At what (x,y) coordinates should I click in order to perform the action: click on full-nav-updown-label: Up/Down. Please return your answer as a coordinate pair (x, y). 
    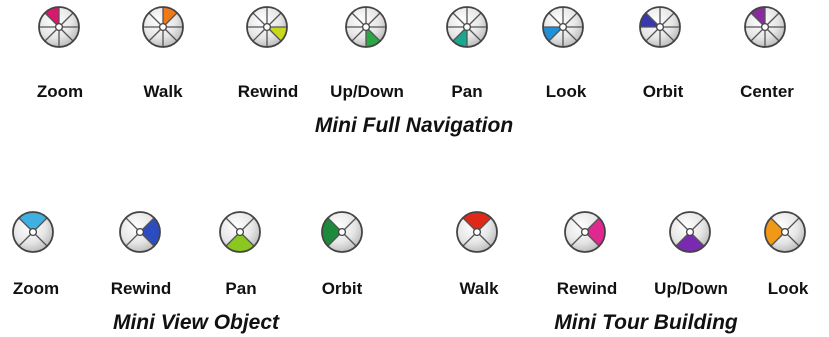
    Looking at the image, I should click on (367, 91).